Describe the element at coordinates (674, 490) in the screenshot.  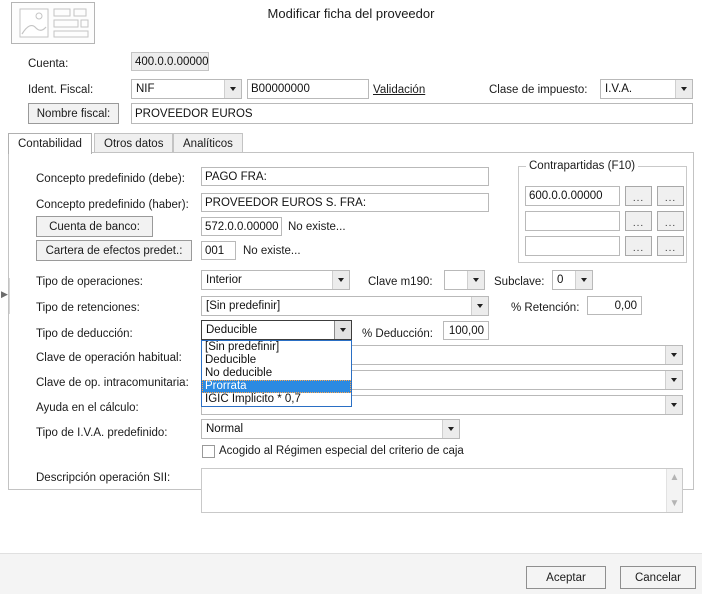
I see `descripcion-sii-scrollbar: ▲ ▼` at that location.